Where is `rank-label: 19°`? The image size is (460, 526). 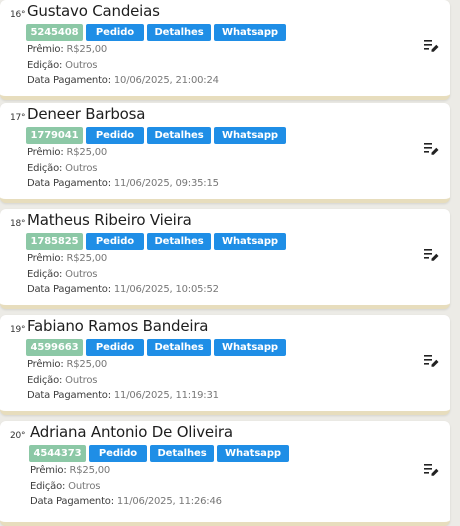
rank-label: 19° is located at coordinates (18, 330).